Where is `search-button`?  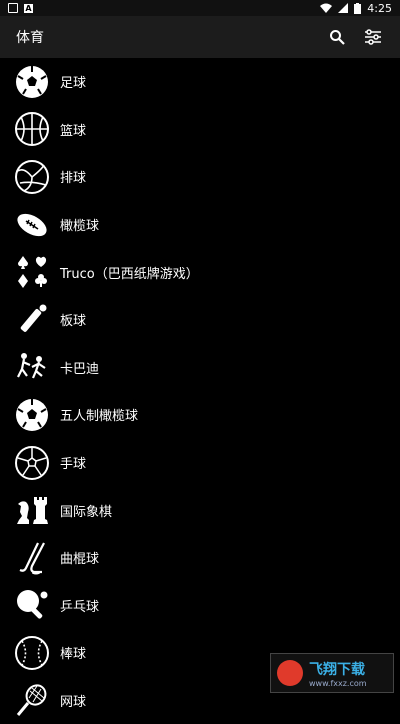 search-button is located at coordinates (337, 37).